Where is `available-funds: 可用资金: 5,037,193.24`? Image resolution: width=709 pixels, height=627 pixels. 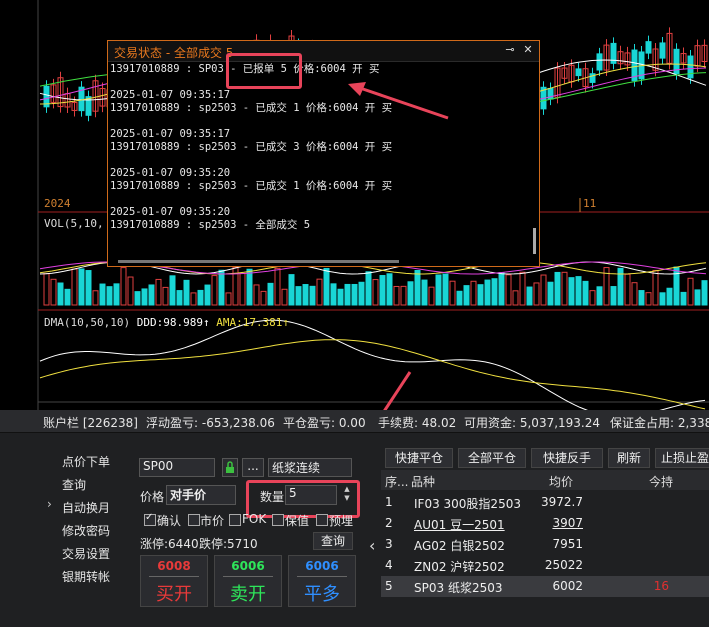
available-funds: 可用资金: 5,037,193.24 is located at coordinates (532, 423).